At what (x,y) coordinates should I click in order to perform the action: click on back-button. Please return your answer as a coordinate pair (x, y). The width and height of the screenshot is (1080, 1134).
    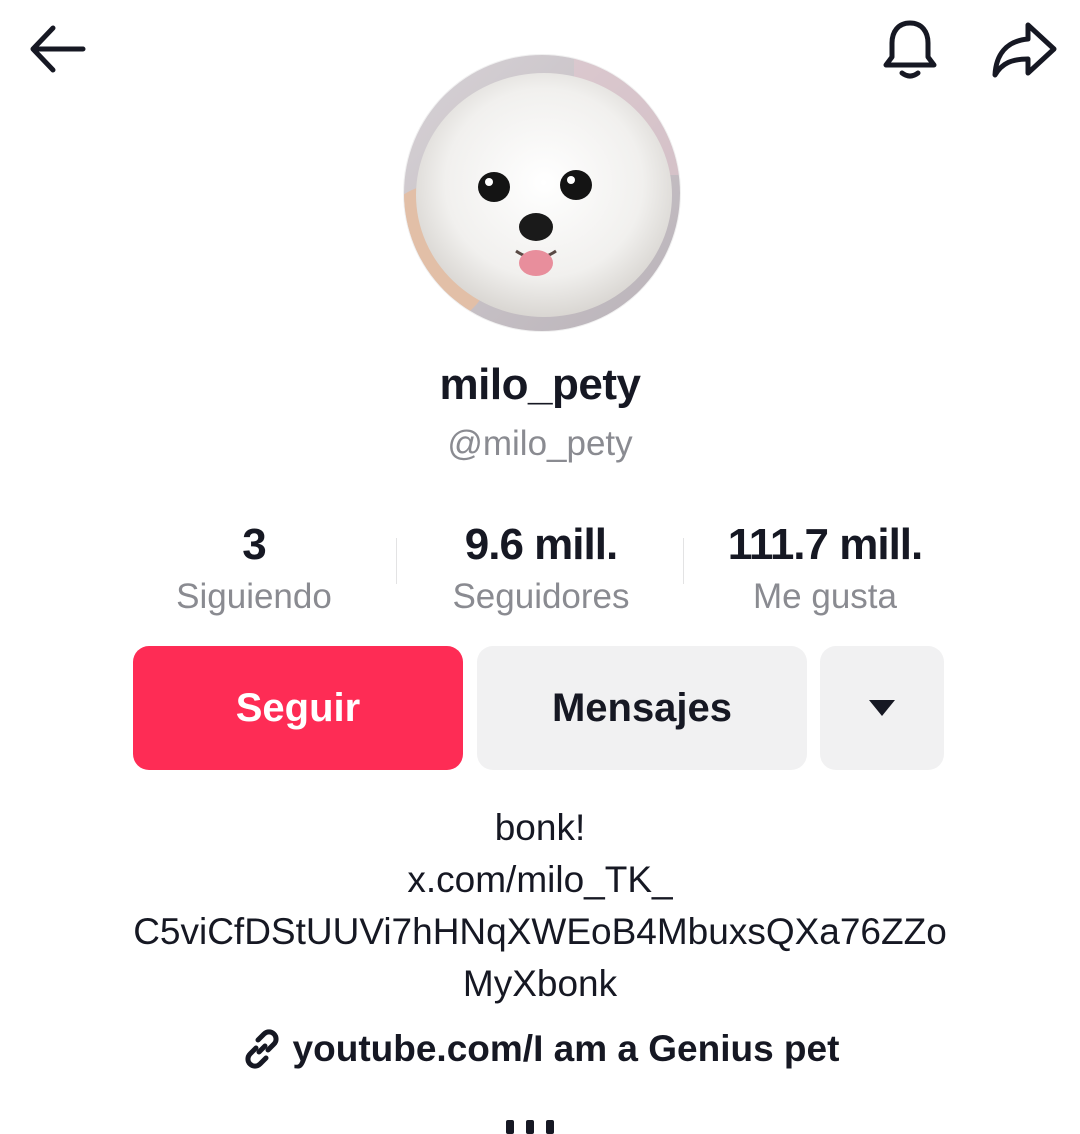
    Looking at the image, I should click on (56, 49).